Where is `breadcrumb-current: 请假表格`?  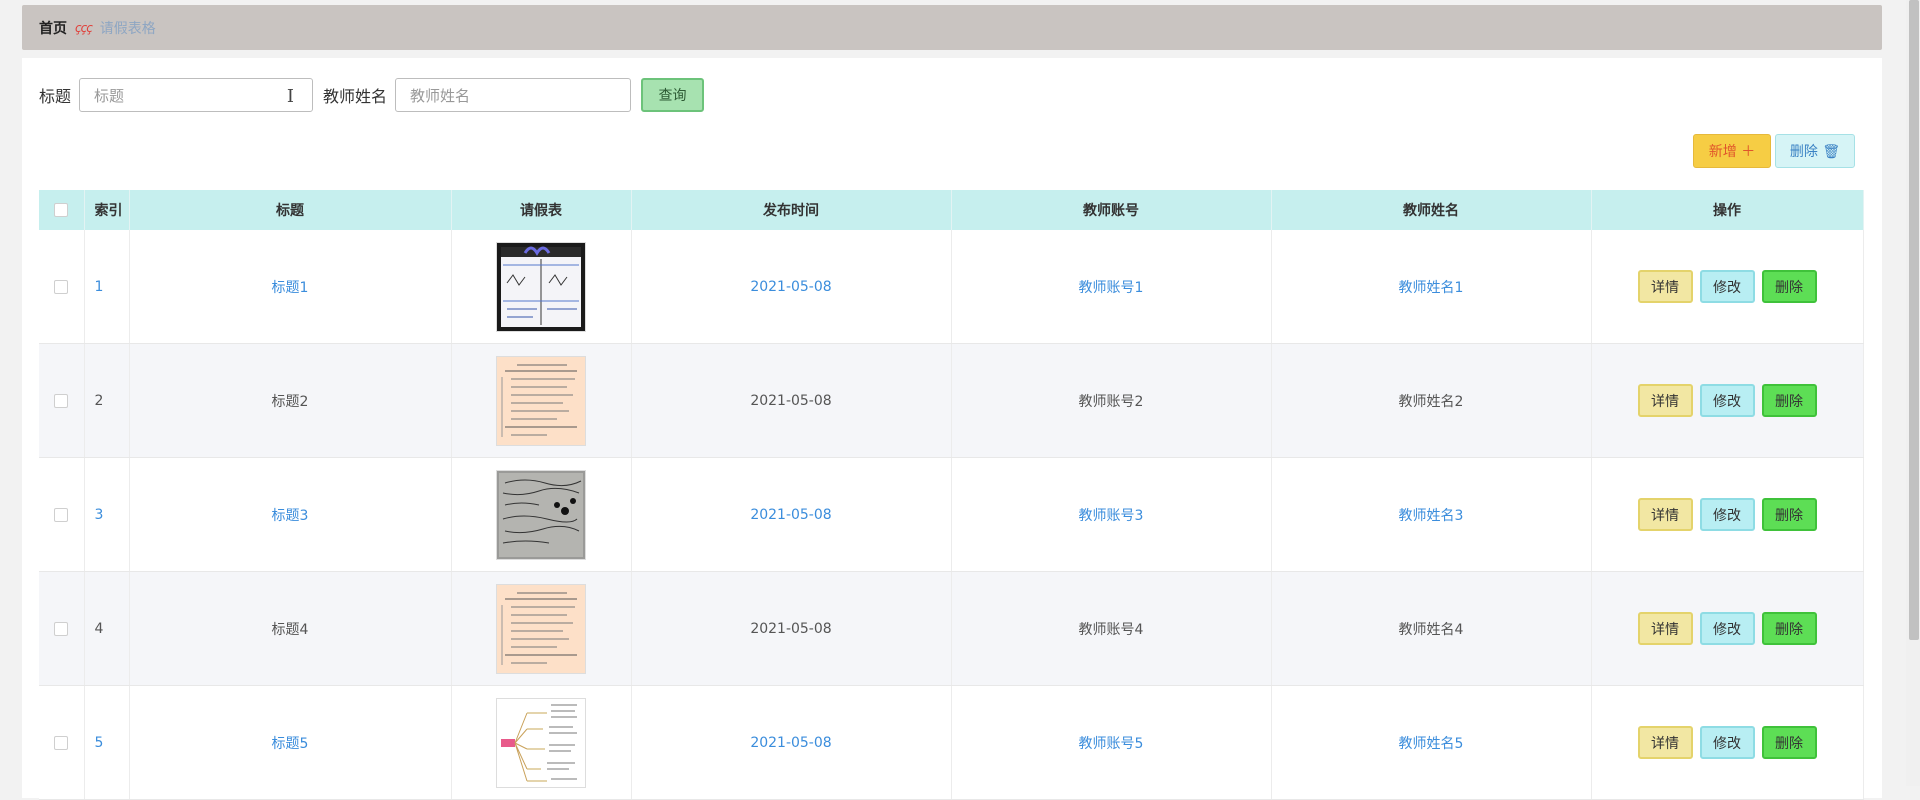 breadcrumb-current: 请假表格 is located at coordinates (127, 28).